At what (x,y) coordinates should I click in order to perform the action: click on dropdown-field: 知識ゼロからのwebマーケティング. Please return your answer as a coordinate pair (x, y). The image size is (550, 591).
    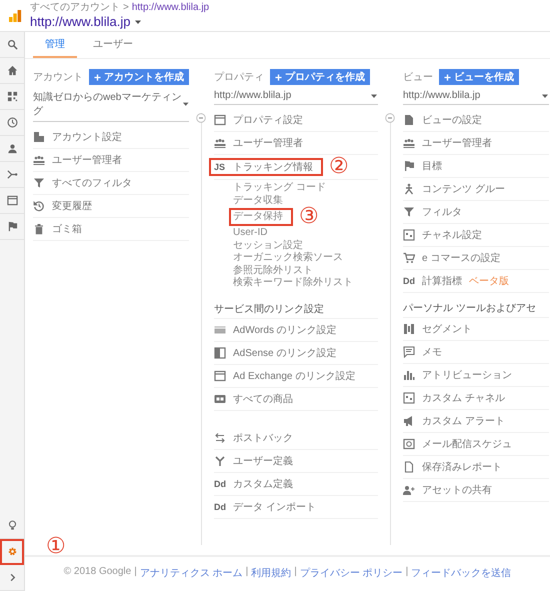
    Looking at the image, I should click on (111, 103).